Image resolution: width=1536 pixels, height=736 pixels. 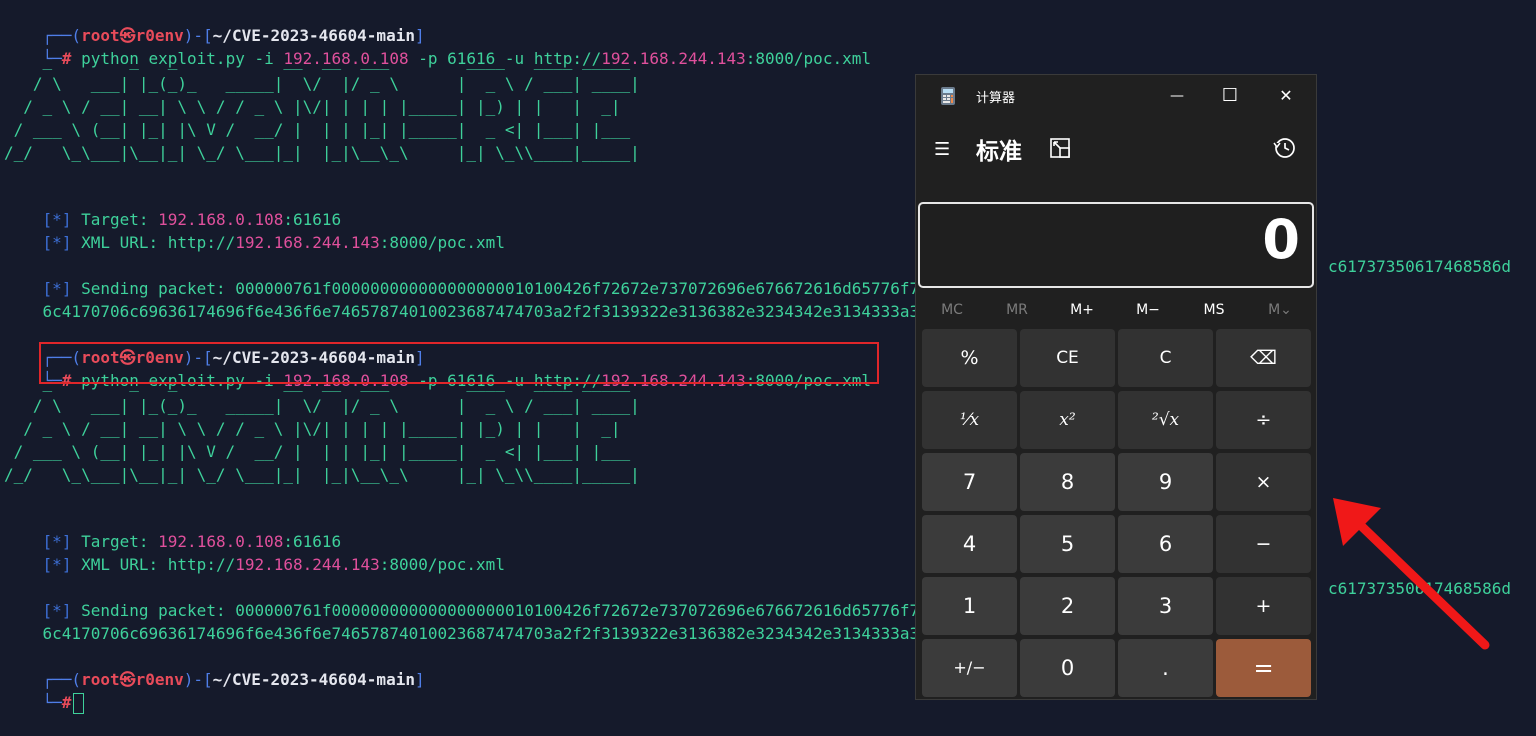 I want to click on digit-5-button: 5, so click(x=1067, y=544).